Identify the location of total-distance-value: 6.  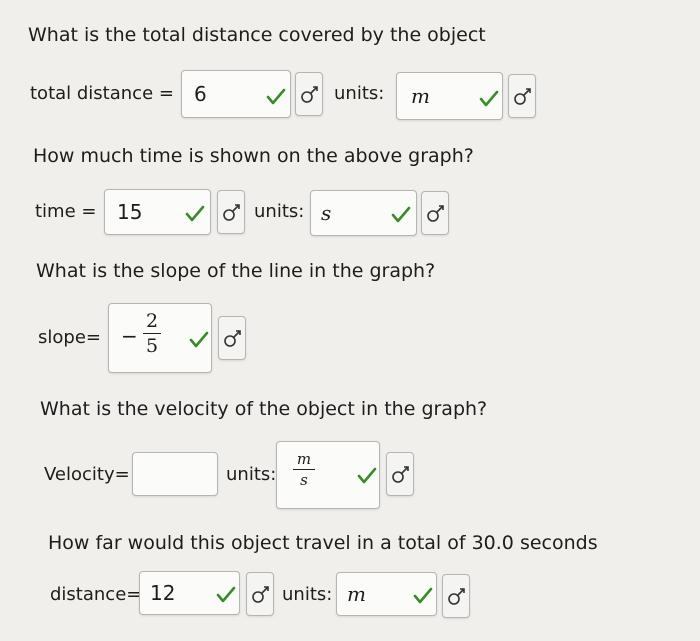
(200, 94).